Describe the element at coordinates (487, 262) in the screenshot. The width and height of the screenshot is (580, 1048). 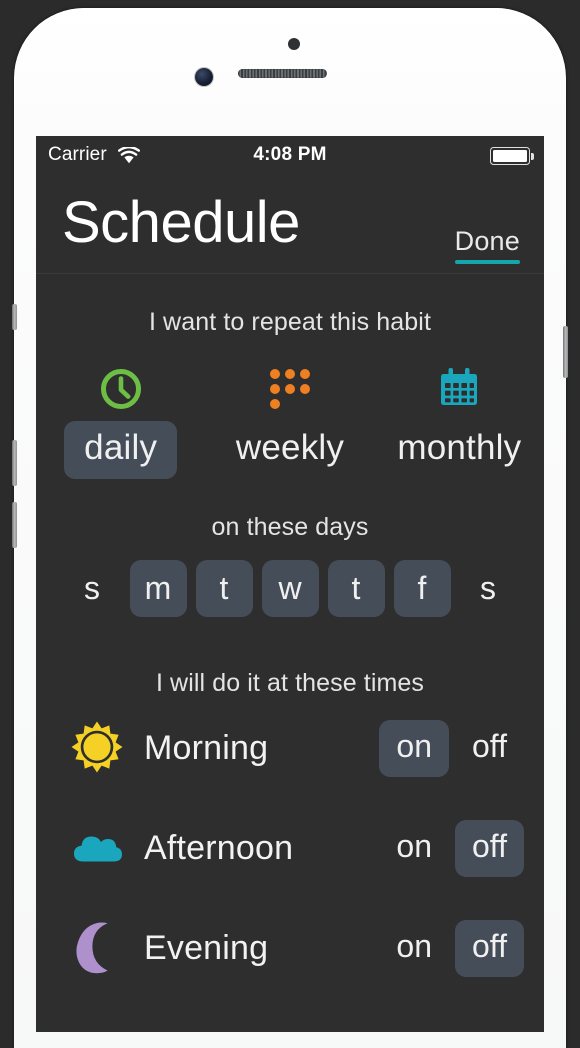
I see `done-button-underline` at that location.